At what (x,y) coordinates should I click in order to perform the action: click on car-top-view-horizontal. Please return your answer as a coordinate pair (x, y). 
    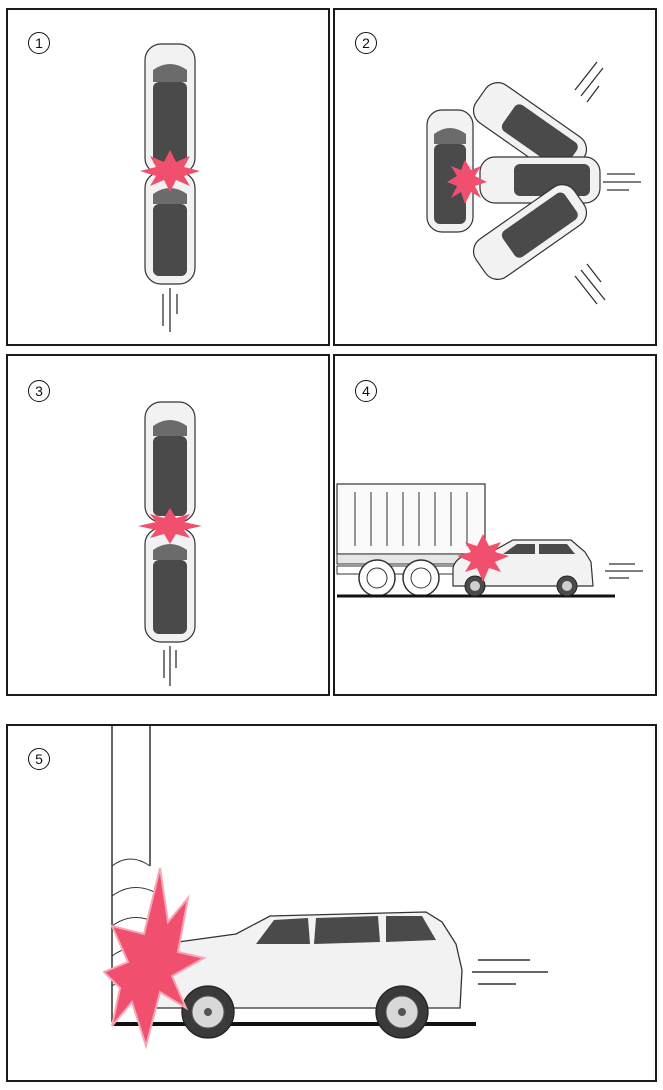
    Looking at the image, I should click on (540, 180).